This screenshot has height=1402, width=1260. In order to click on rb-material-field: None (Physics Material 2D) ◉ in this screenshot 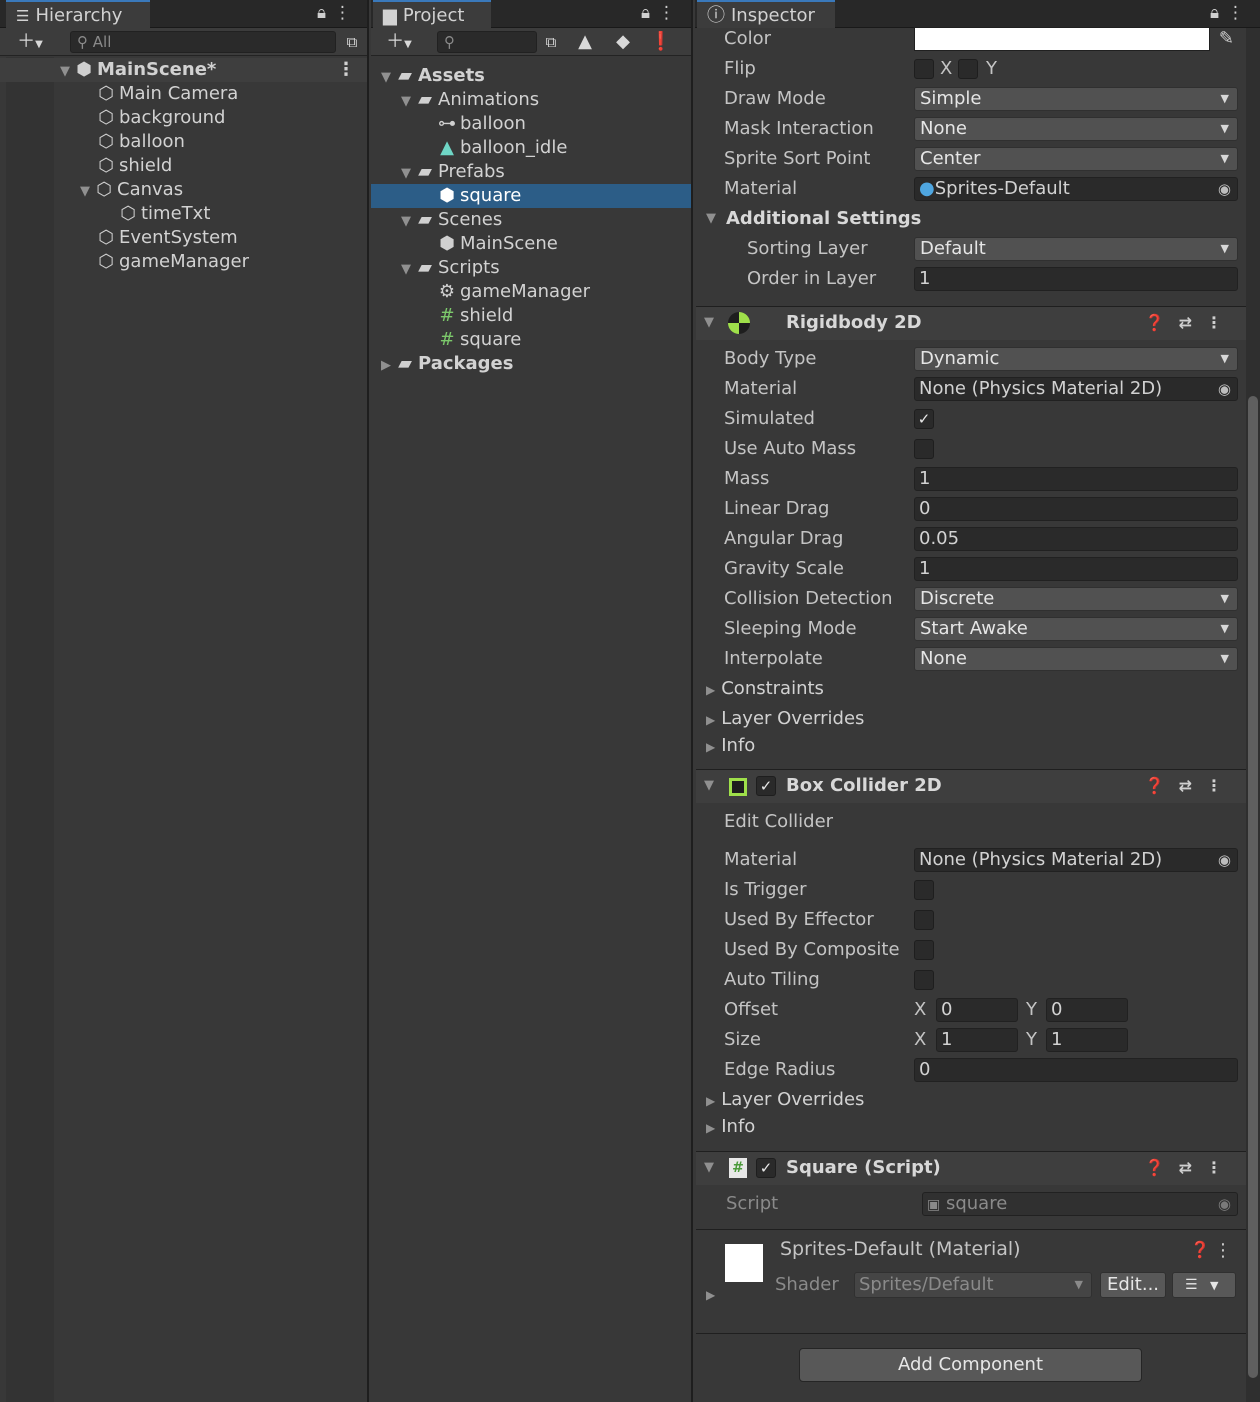, I will do `click(1076, 389)`.